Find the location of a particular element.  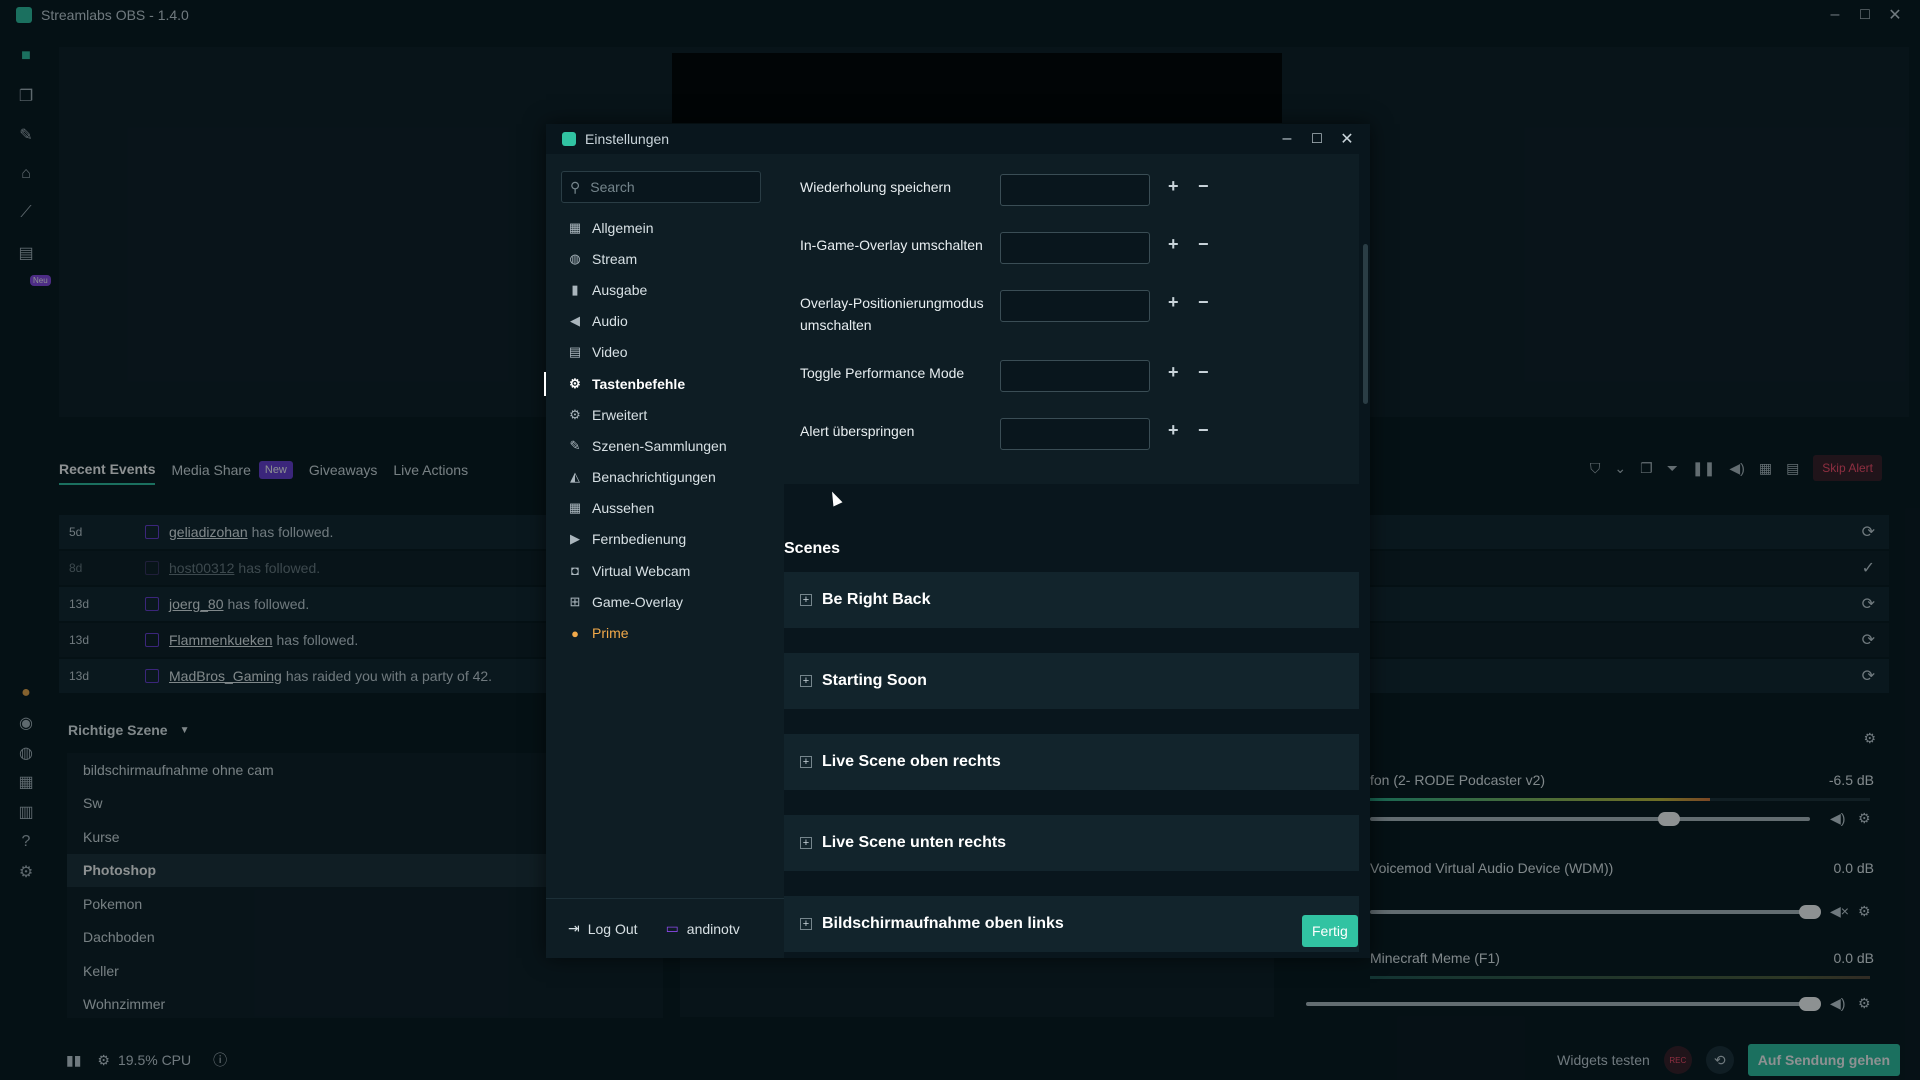

nav-label: Tastenbefehle is located at coordinates (639, 383).